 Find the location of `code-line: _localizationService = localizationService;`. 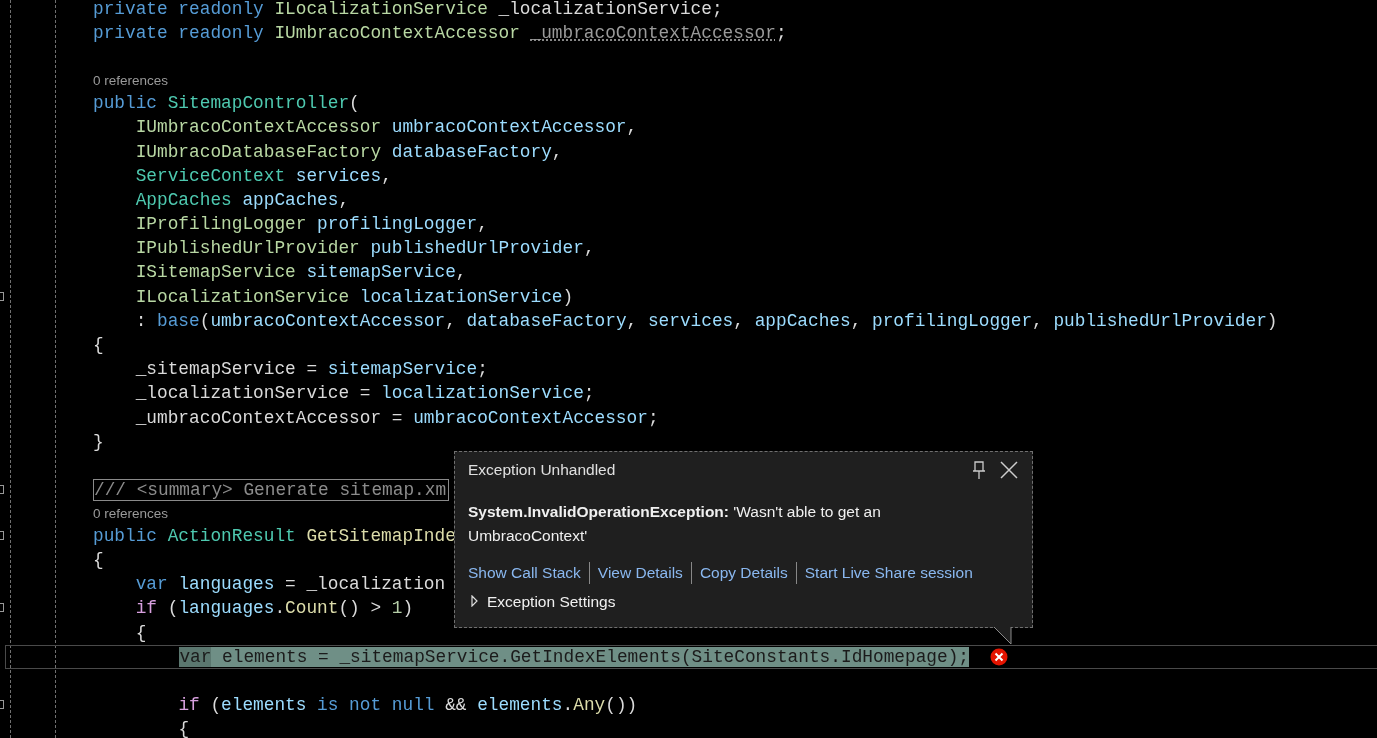

code-line: _localizationService = localizationService; is located at coordinates (365, 393).